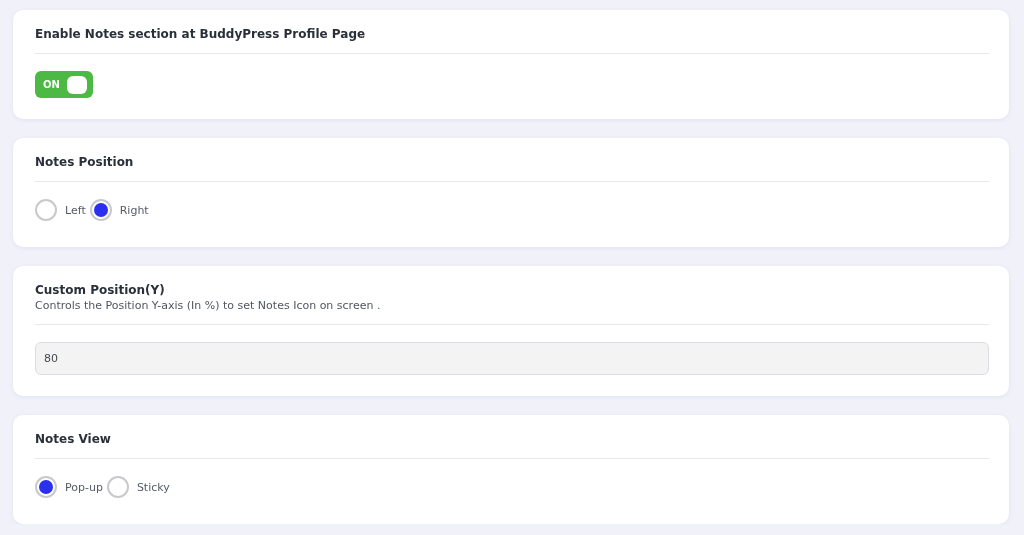  What do you see at coordinates (73, 439) in the screenshot?
I see `section-title: Notes View` at bounding box center [73, 439].